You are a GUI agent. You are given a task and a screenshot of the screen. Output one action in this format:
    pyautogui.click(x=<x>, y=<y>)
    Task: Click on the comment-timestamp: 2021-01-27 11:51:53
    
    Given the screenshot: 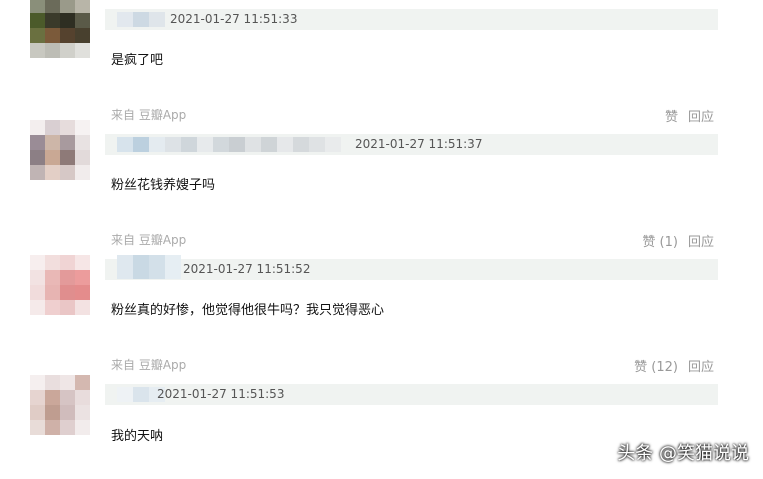 What is the action you would take?
    pyautogui.click(x=221, y=394)
    